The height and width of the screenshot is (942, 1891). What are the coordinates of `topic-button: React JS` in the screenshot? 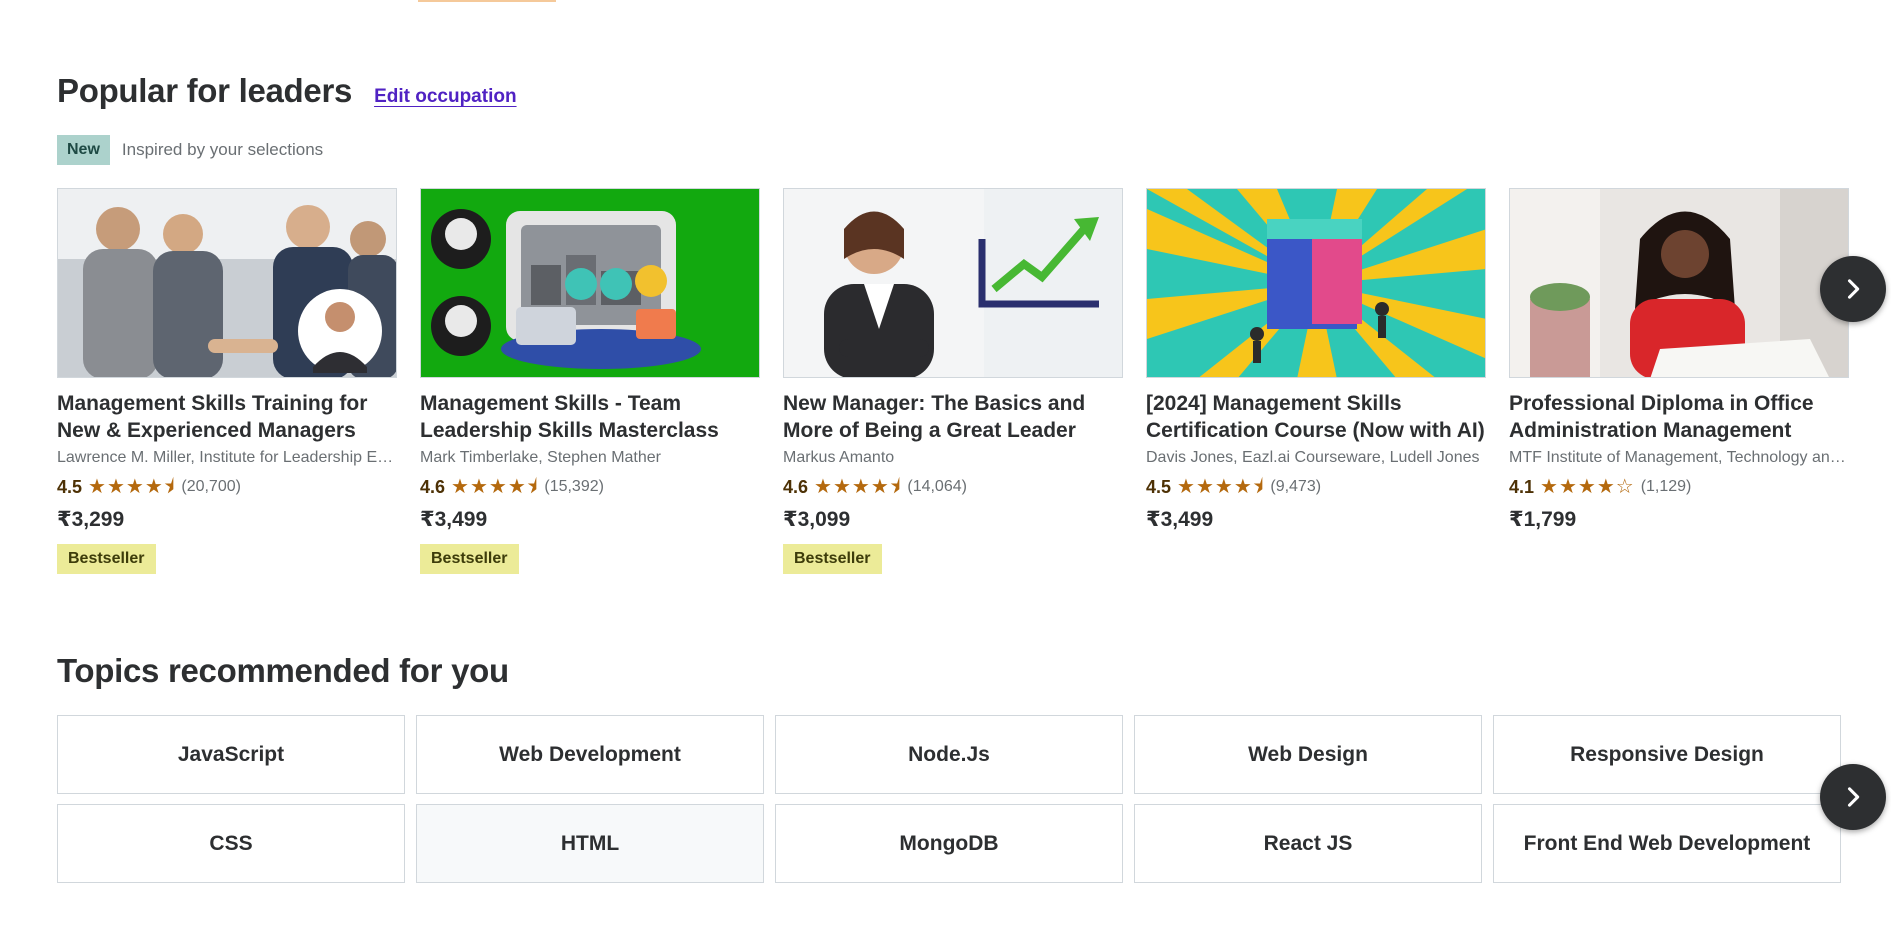 It's located at (1308, 843).